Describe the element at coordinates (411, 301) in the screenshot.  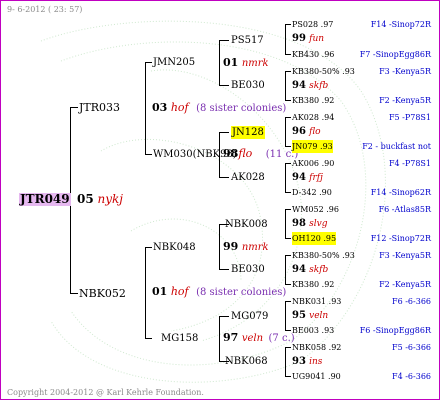
I see `gen4-source: F6 -6-366` at that location.